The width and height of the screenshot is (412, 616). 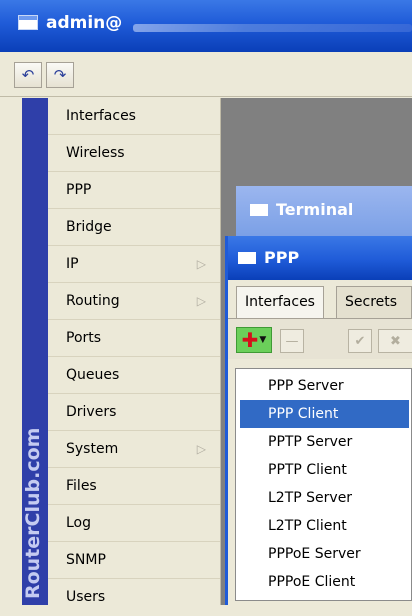 I want to click on redo-icon: ↷, so click(x=60, y=75).